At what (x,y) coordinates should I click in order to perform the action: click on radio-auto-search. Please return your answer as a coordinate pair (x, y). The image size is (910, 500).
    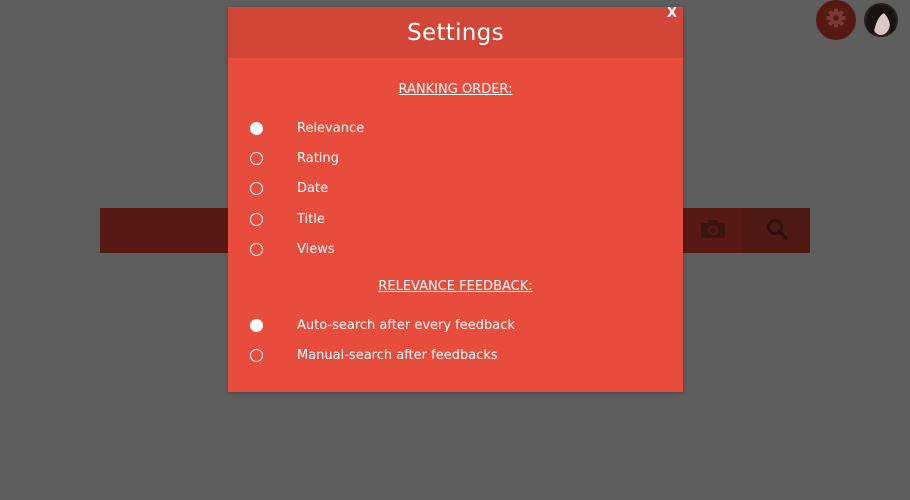
    Looking at the image, I should click on (256, 325).